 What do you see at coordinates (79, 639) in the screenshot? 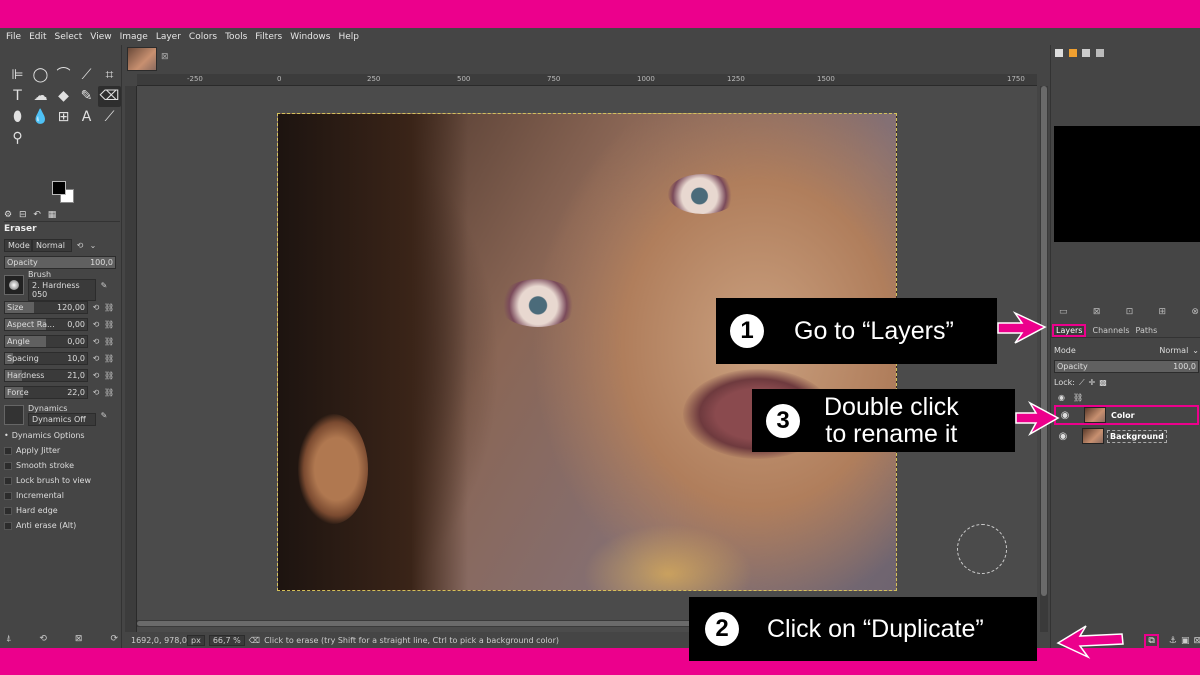
I see `delete-options-icon: ⊠` at bounding box center [79, 639].